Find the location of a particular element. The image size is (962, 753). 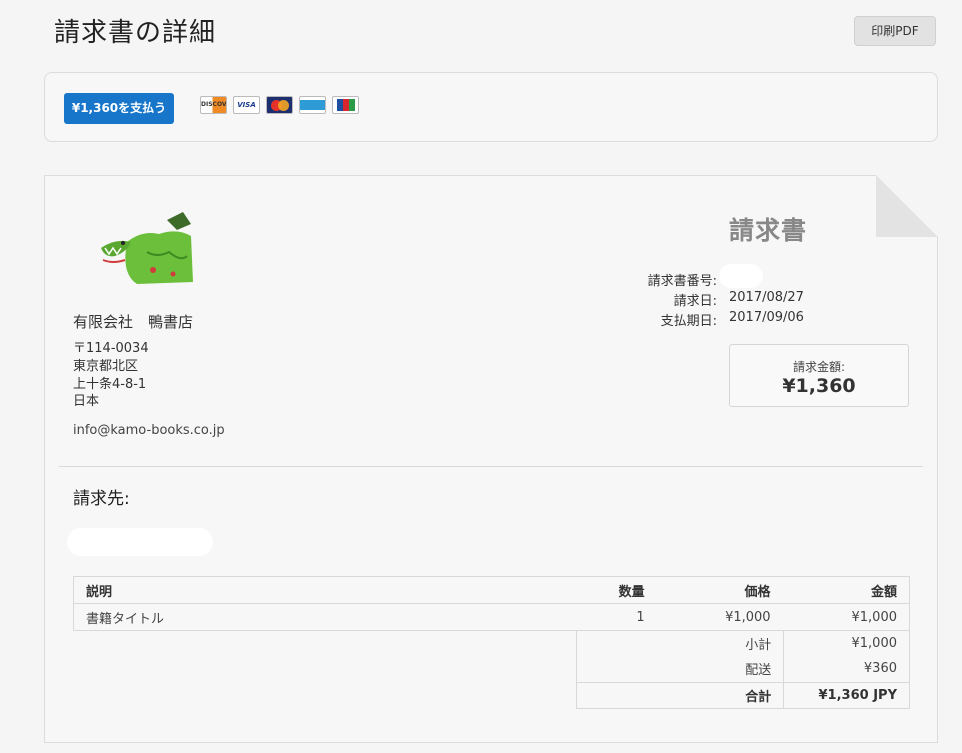

redacted-invoice-number is located at coordinates (741, 276).